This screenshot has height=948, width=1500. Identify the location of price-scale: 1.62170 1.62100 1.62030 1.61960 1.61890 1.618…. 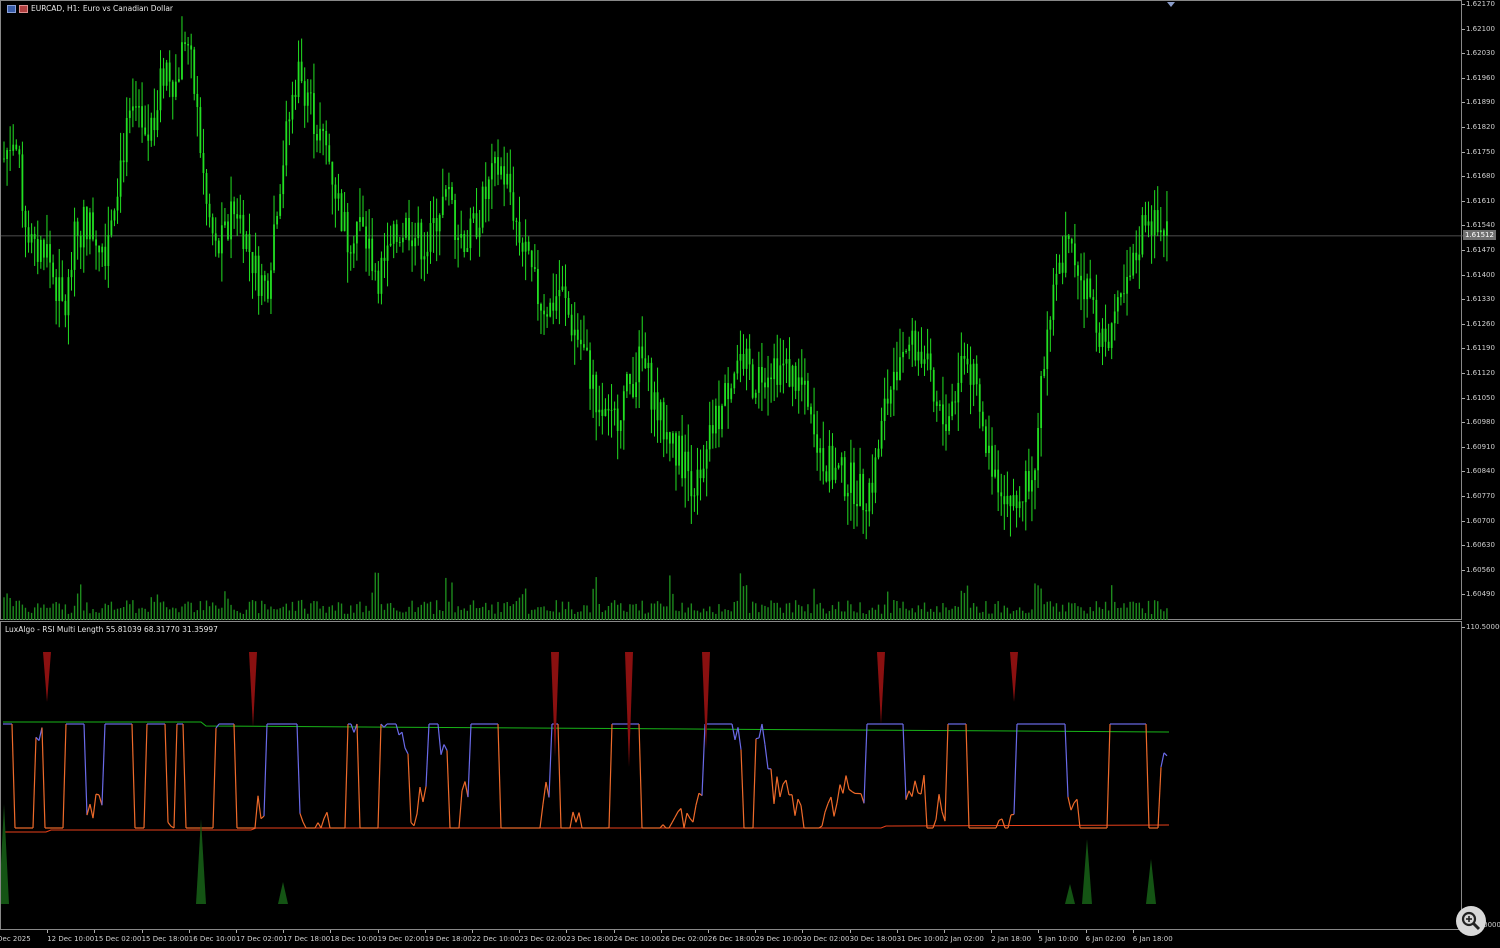
(1481, 310).